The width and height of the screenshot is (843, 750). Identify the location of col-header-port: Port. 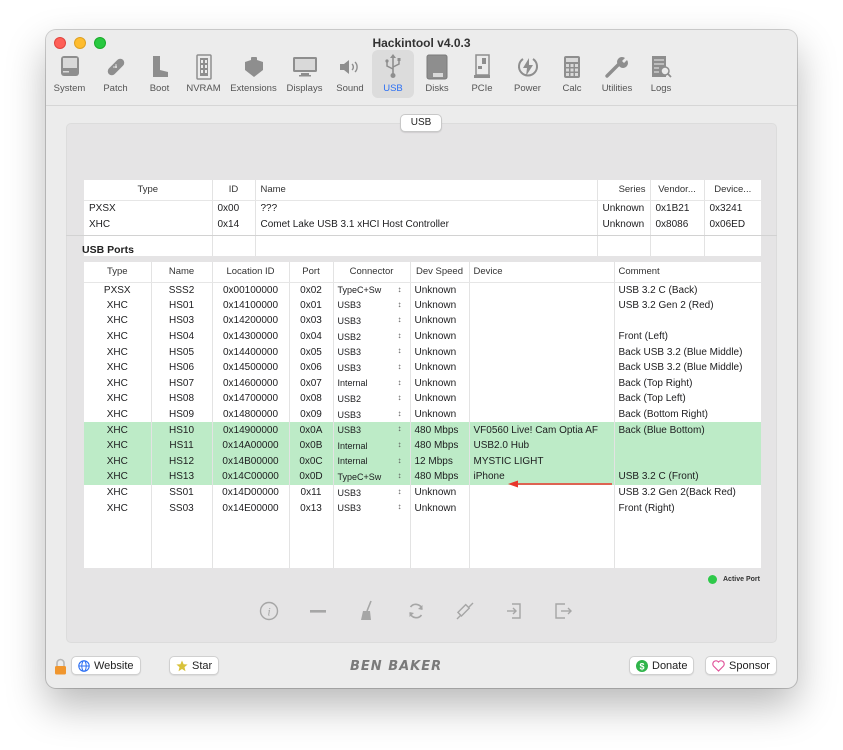
(310, 272).